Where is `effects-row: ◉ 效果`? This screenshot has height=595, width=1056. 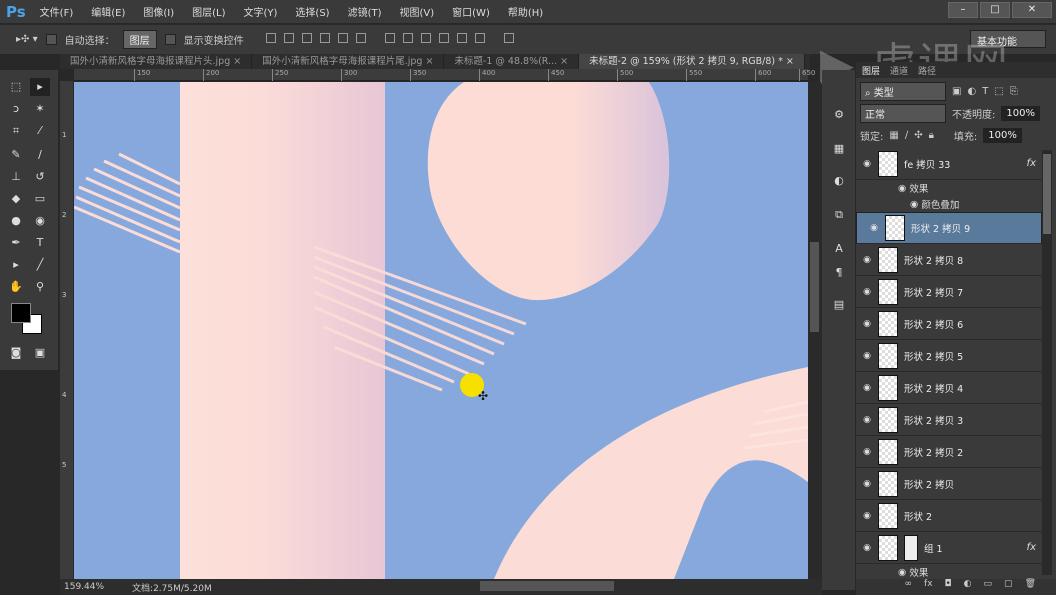 effects-row: ◉ 效果 is located at coordinates (949, 572).